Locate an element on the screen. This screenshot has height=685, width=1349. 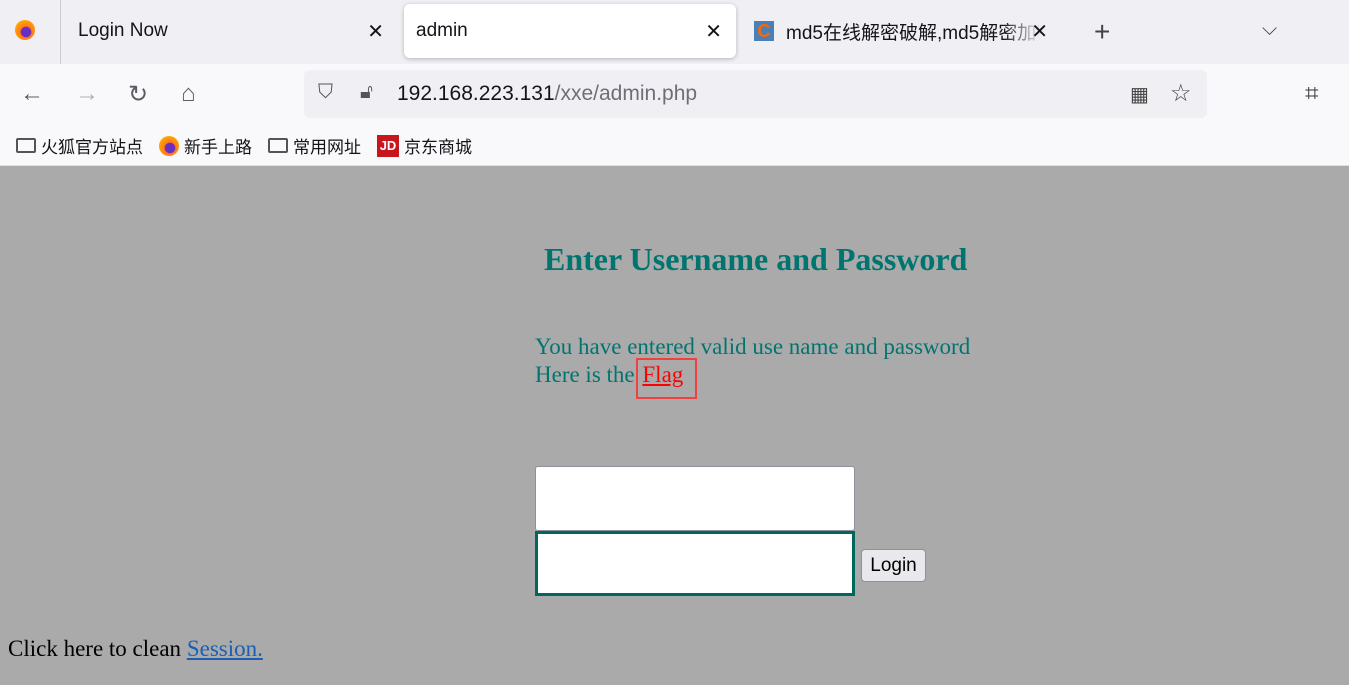
clean-session-text: Click here to clean Session. is located at coordinates (135, 649).